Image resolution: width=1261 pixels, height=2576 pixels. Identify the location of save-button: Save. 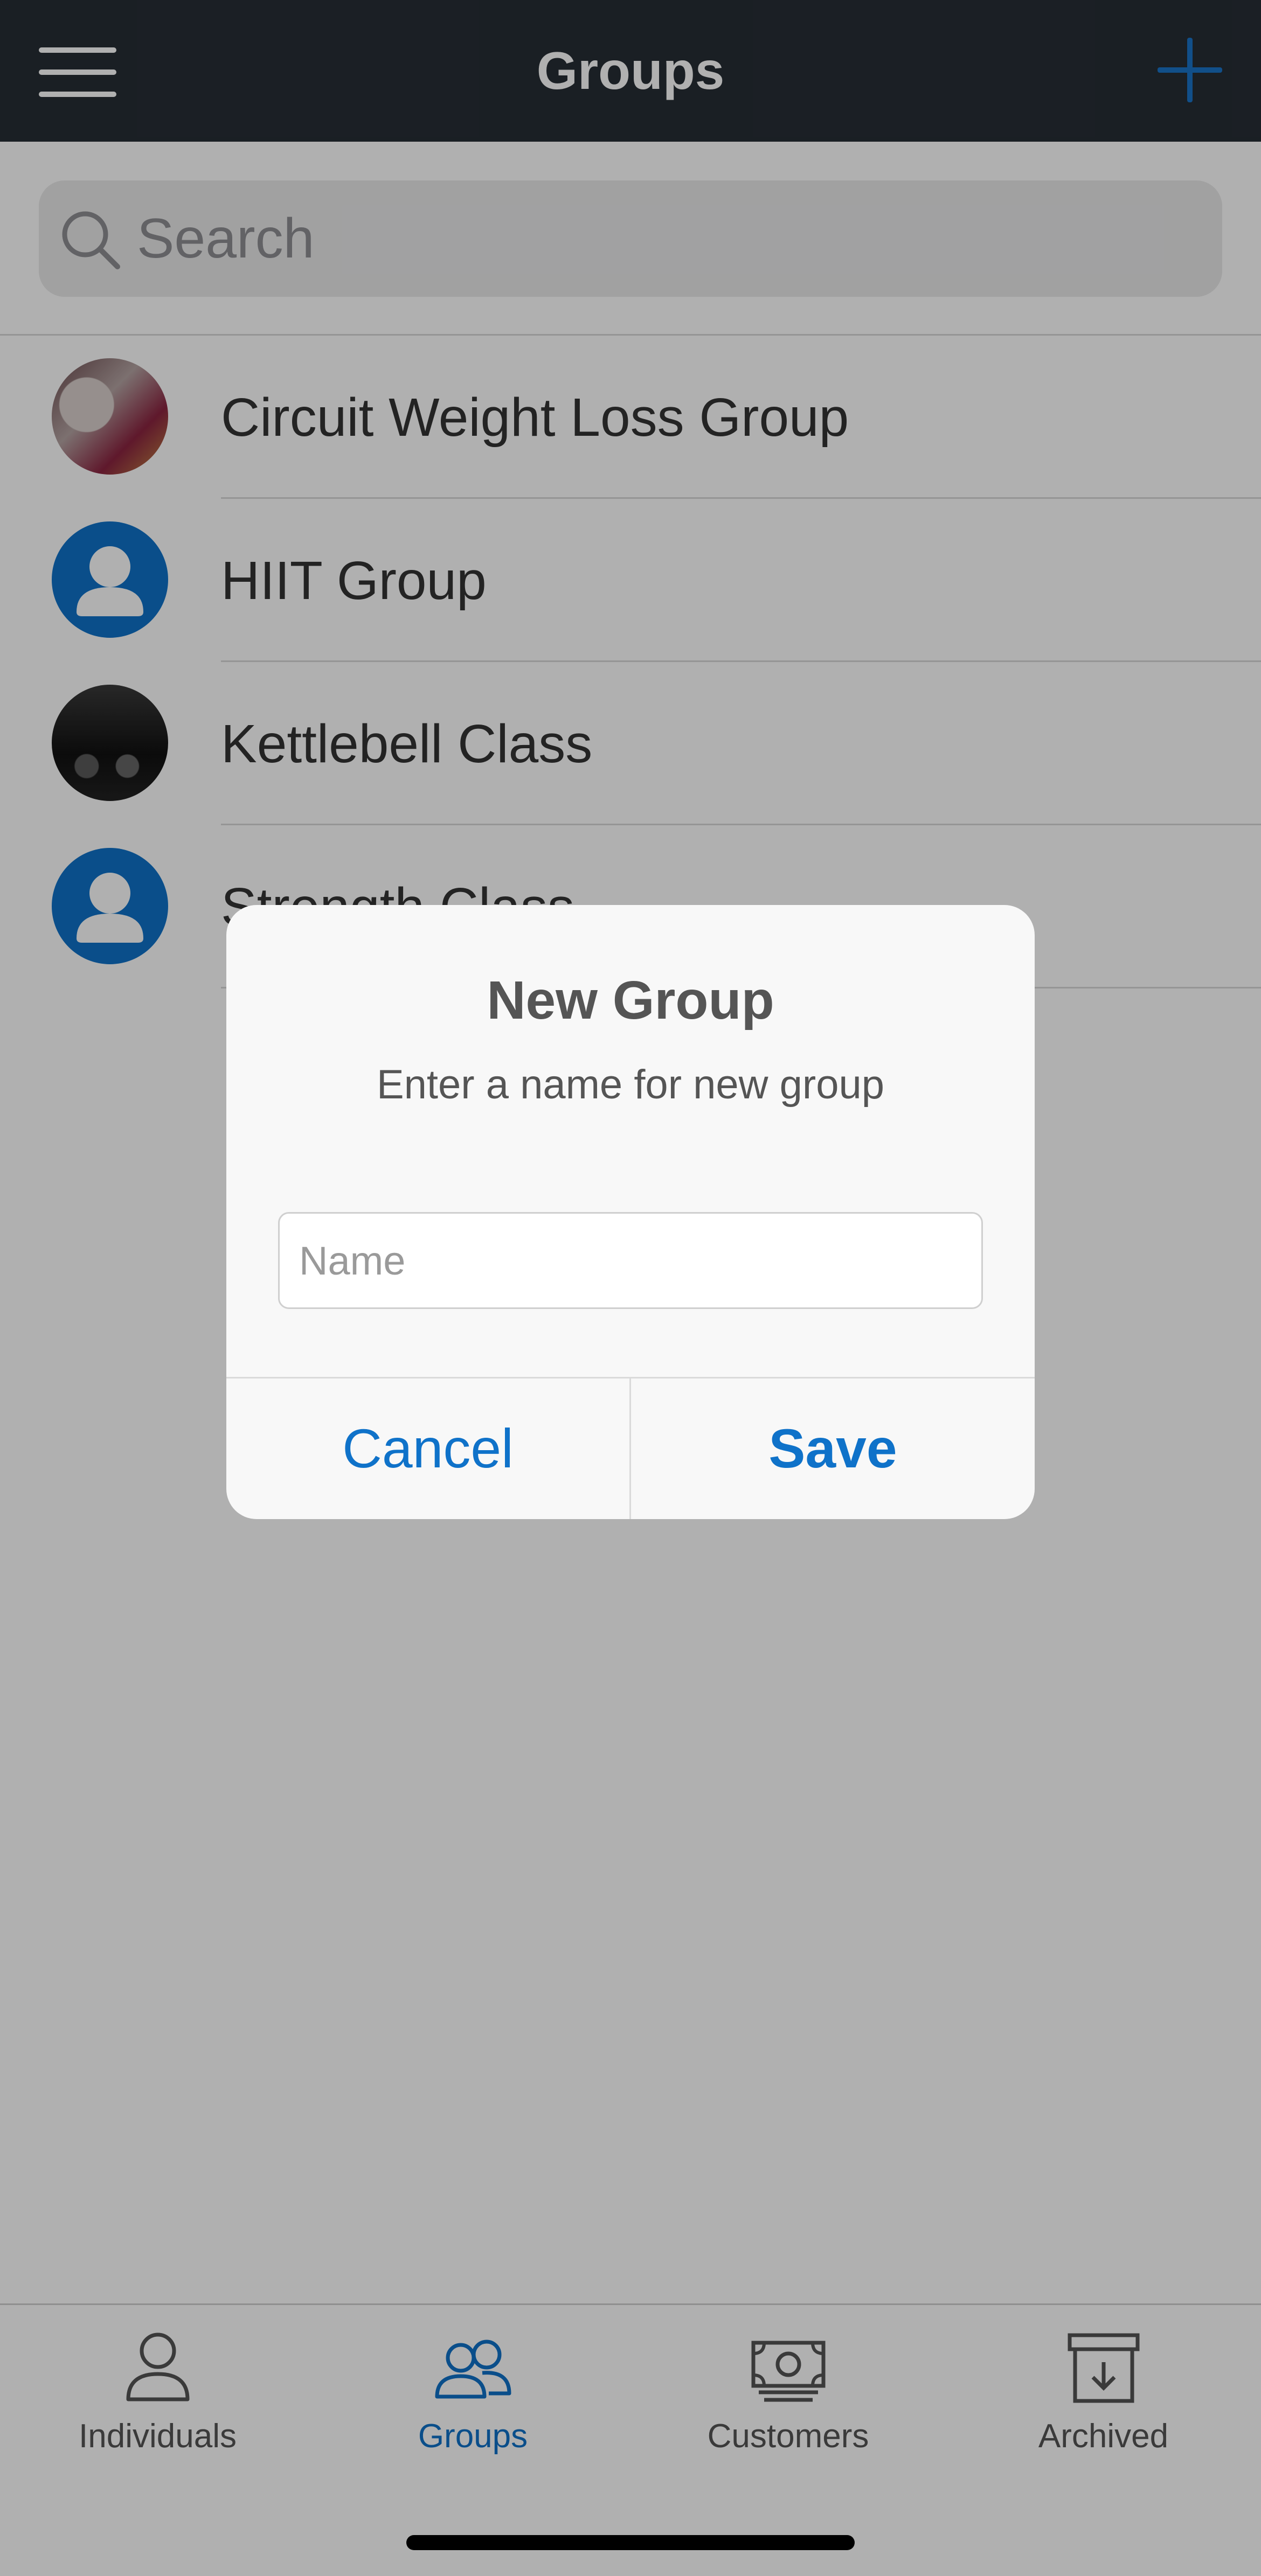
(833, 1449).